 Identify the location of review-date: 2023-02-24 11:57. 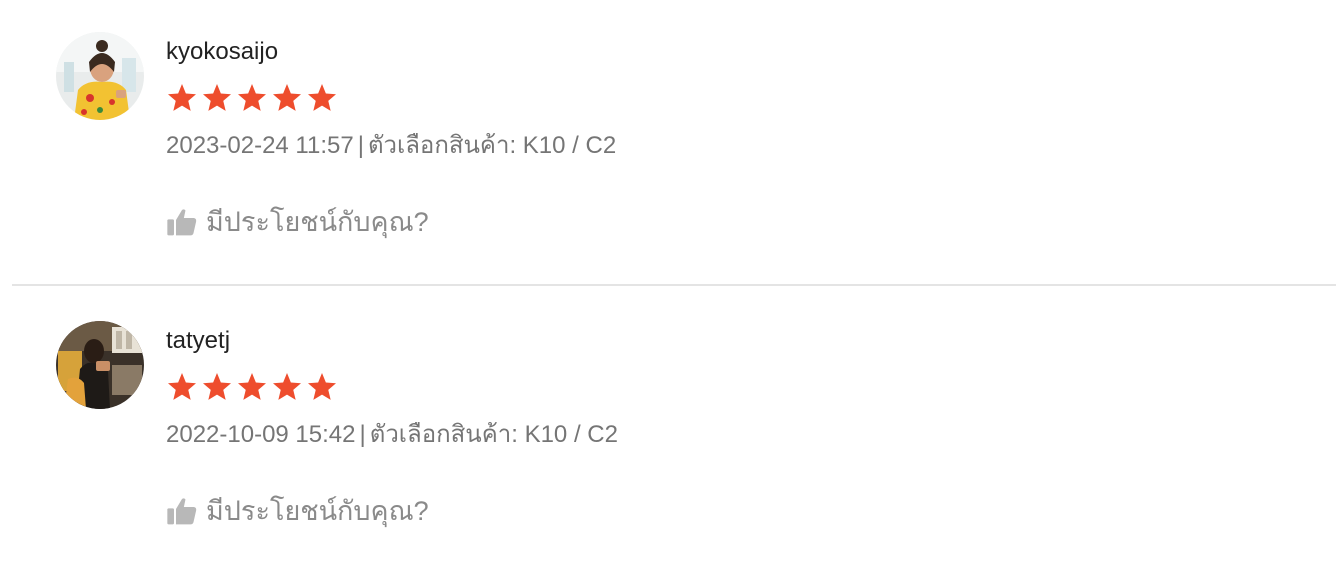
(260, 145).